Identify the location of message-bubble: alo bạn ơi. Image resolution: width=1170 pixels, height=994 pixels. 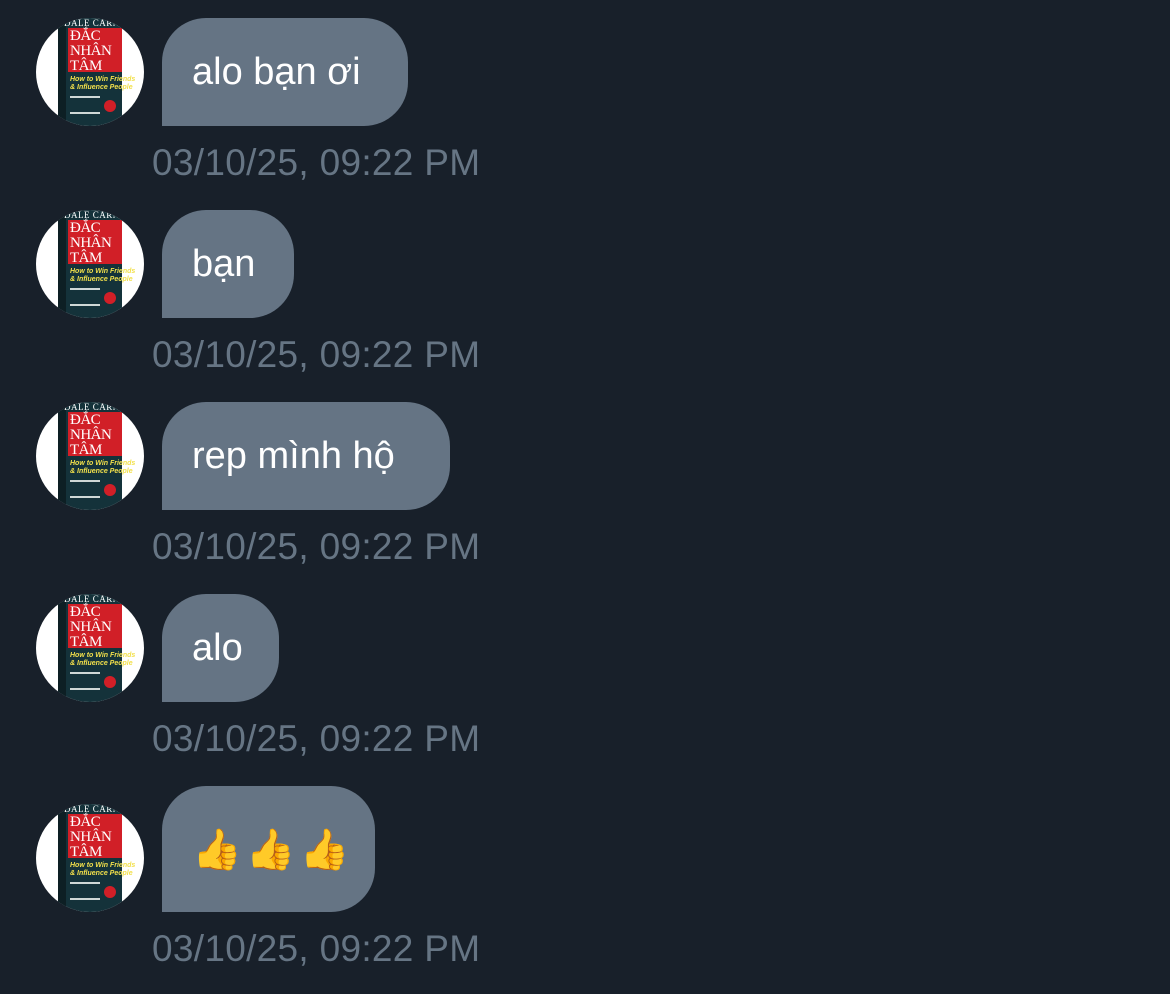
(285, 72).